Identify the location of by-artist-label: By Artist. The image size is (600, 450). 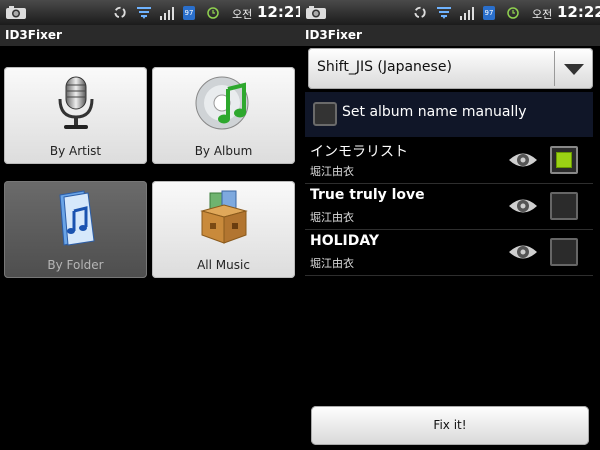
(75, 151).